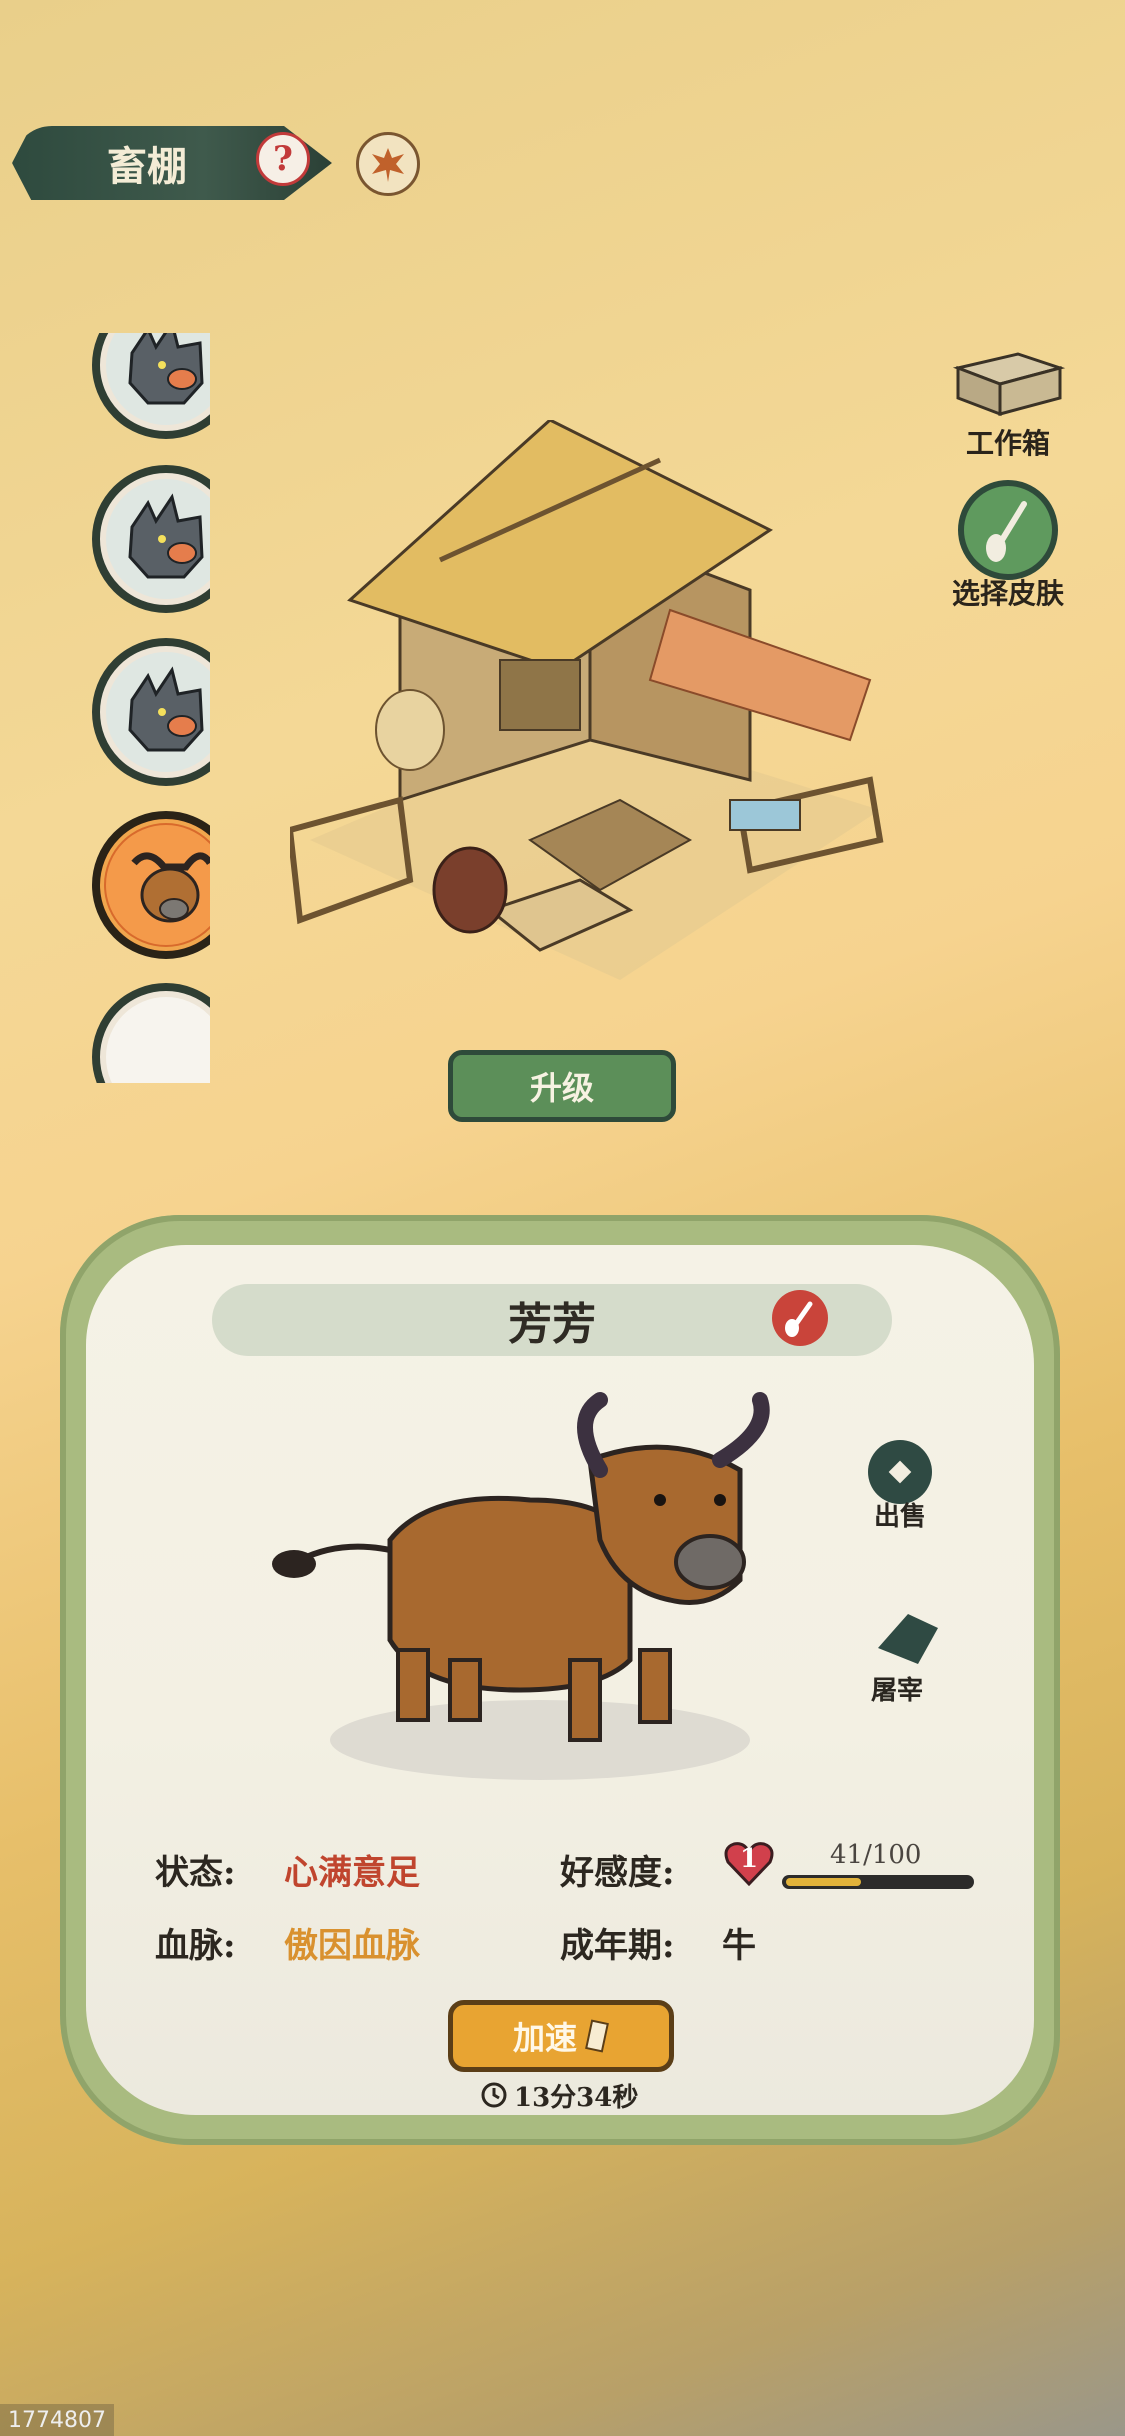 This screenshot has width=1125, height=2436. What do you see at coordinates (823, 1882) in the screenshot?
I see `affection-bar-fill` at bounding box center [823, 1882].